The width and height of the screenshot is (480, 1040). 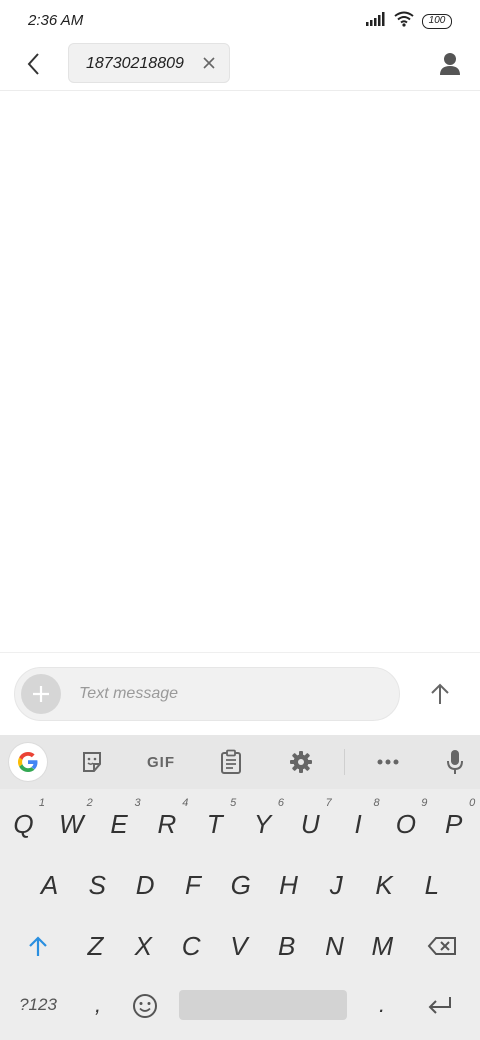 I want to click on gif-button: GIF, so click(x=161, y=762).